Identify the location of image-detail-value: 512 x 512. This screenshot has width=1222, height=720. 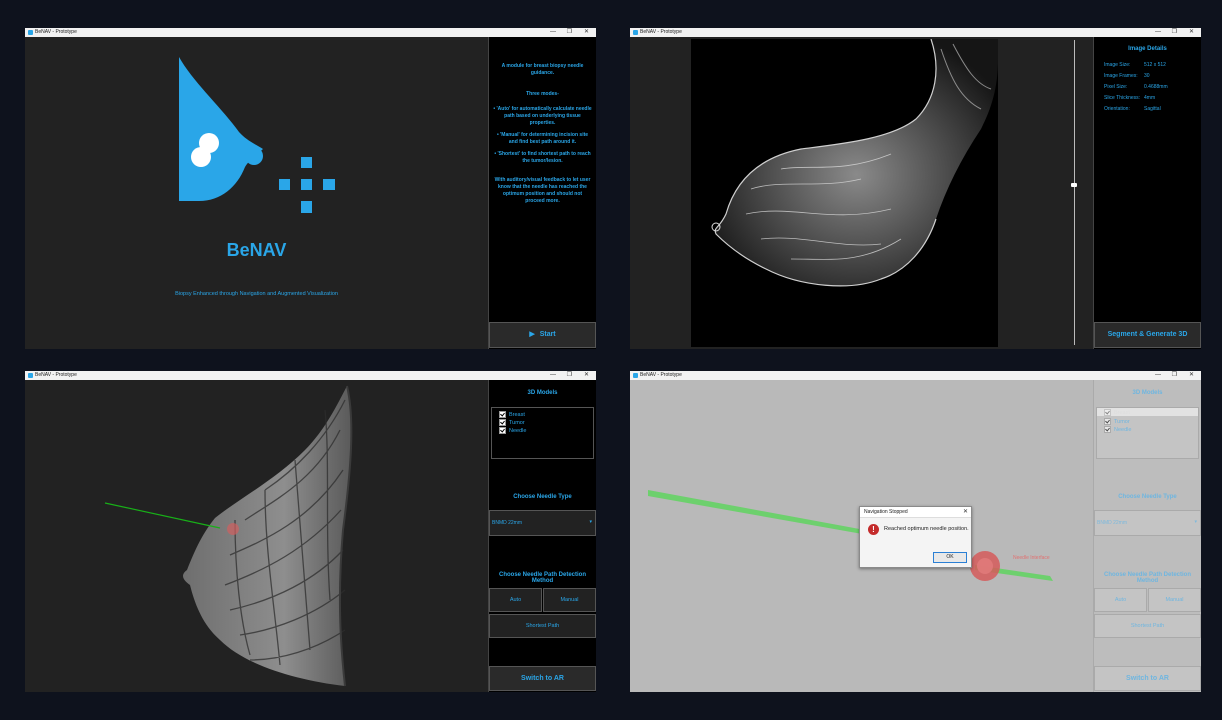
(1155, 65).